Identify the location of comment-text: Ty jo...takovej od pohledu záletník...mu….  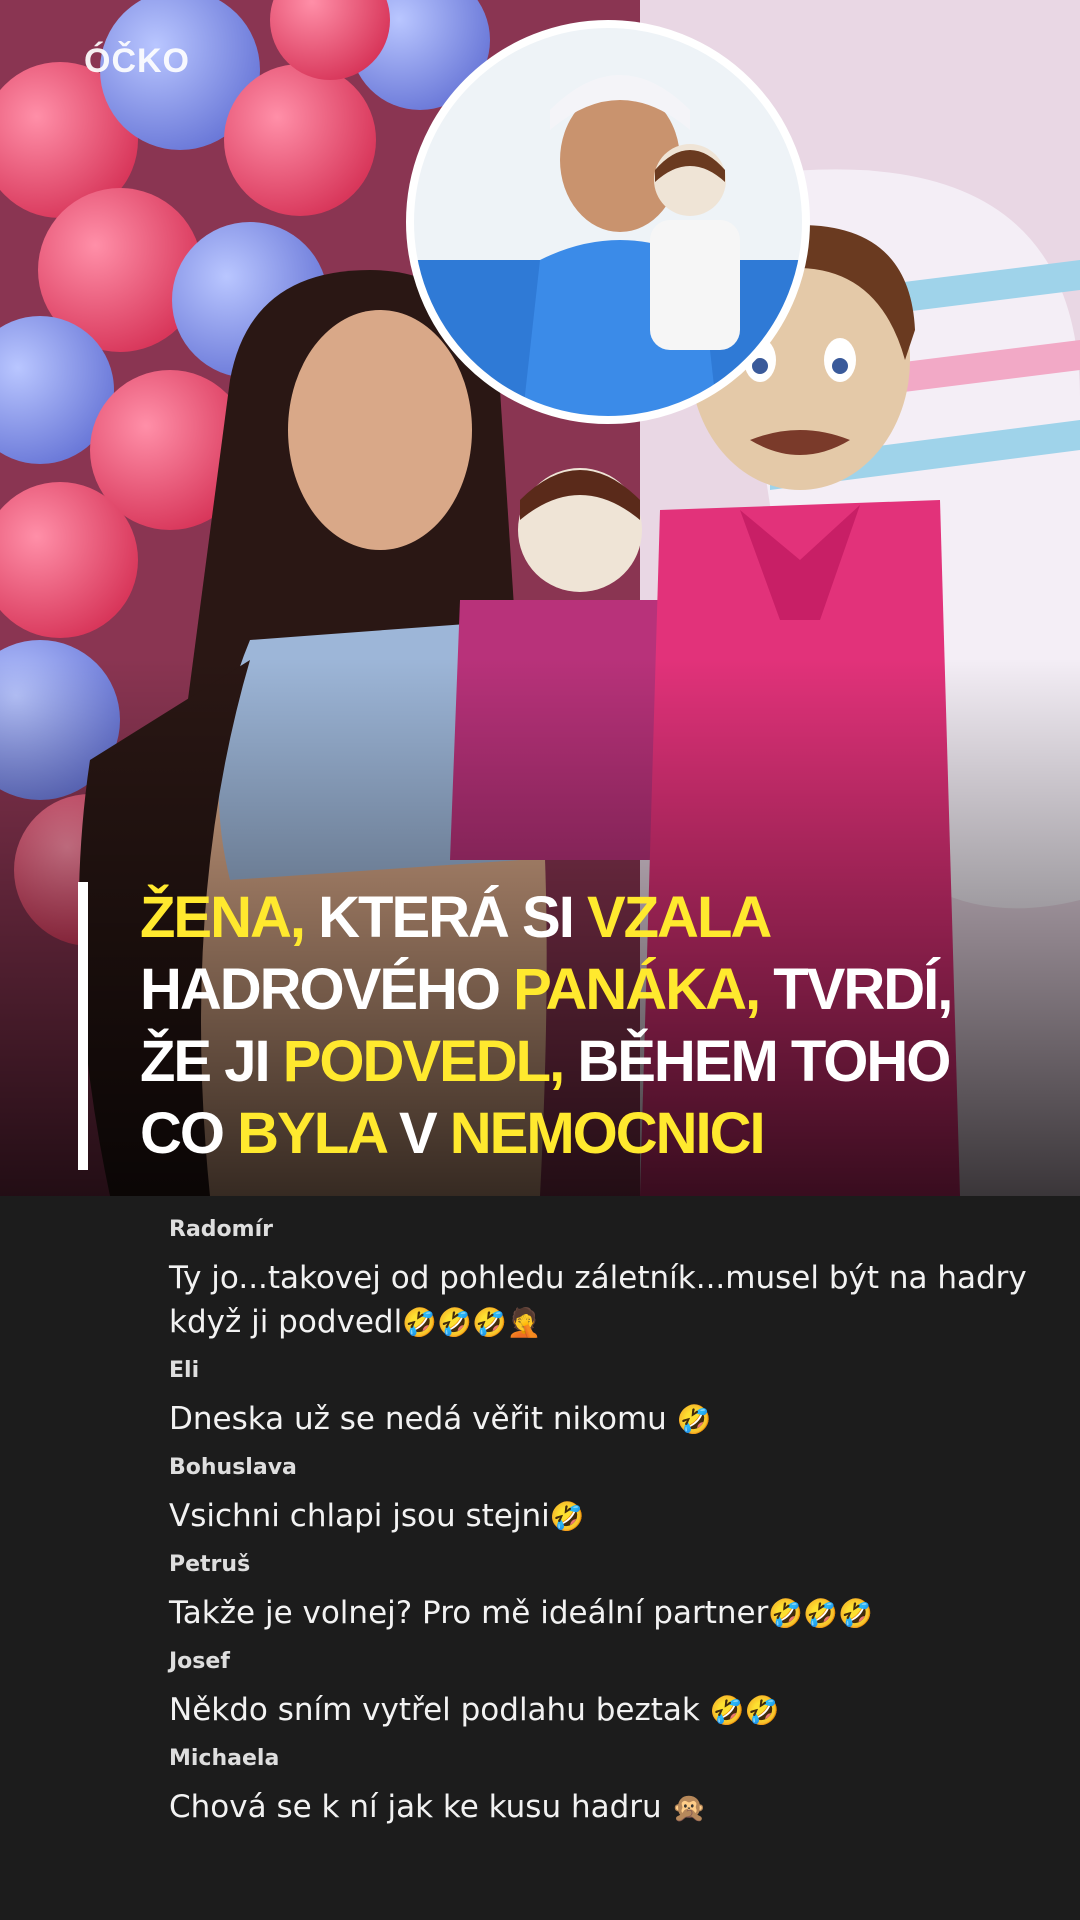
(609, 1300).